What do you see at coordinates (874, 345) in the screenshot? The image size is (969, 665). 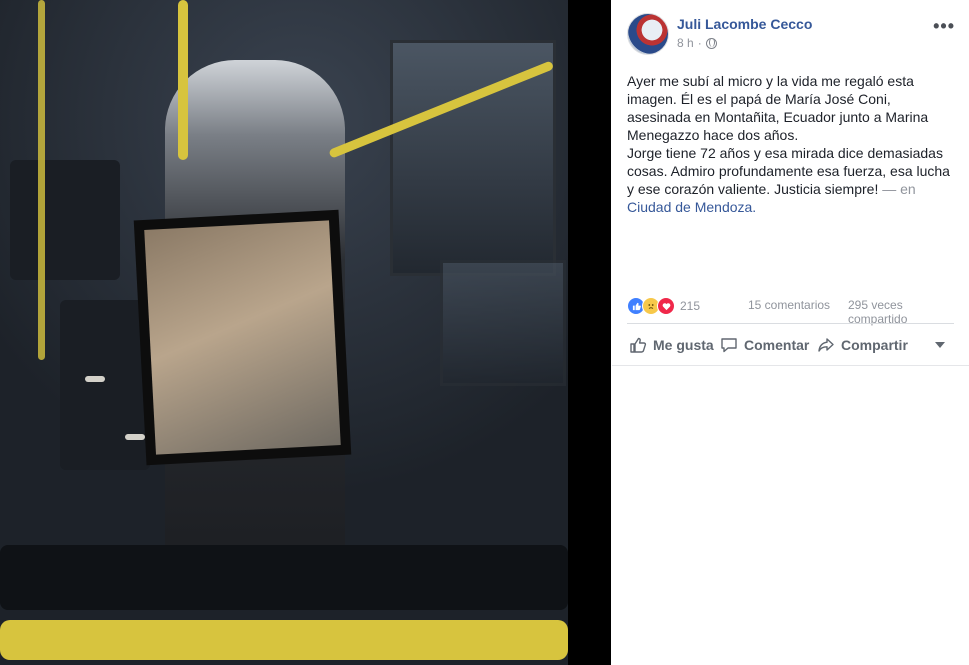 I see `share-label: Compartir` at bounding box center [874, 345].